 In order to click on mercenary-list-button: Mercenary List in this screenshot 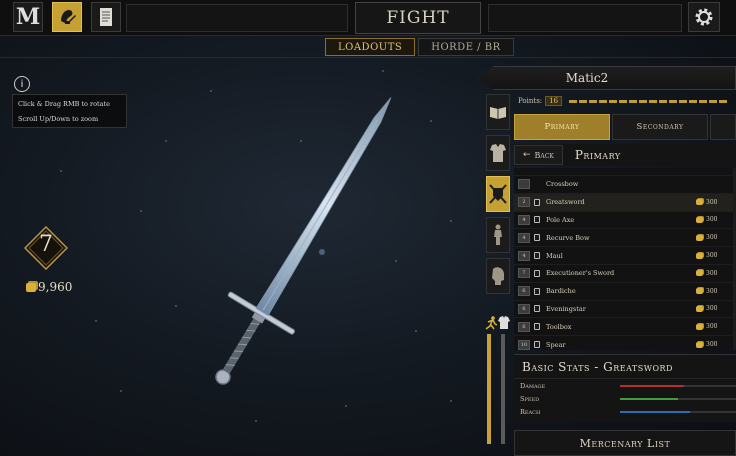, I will do `click(625, 443)`.